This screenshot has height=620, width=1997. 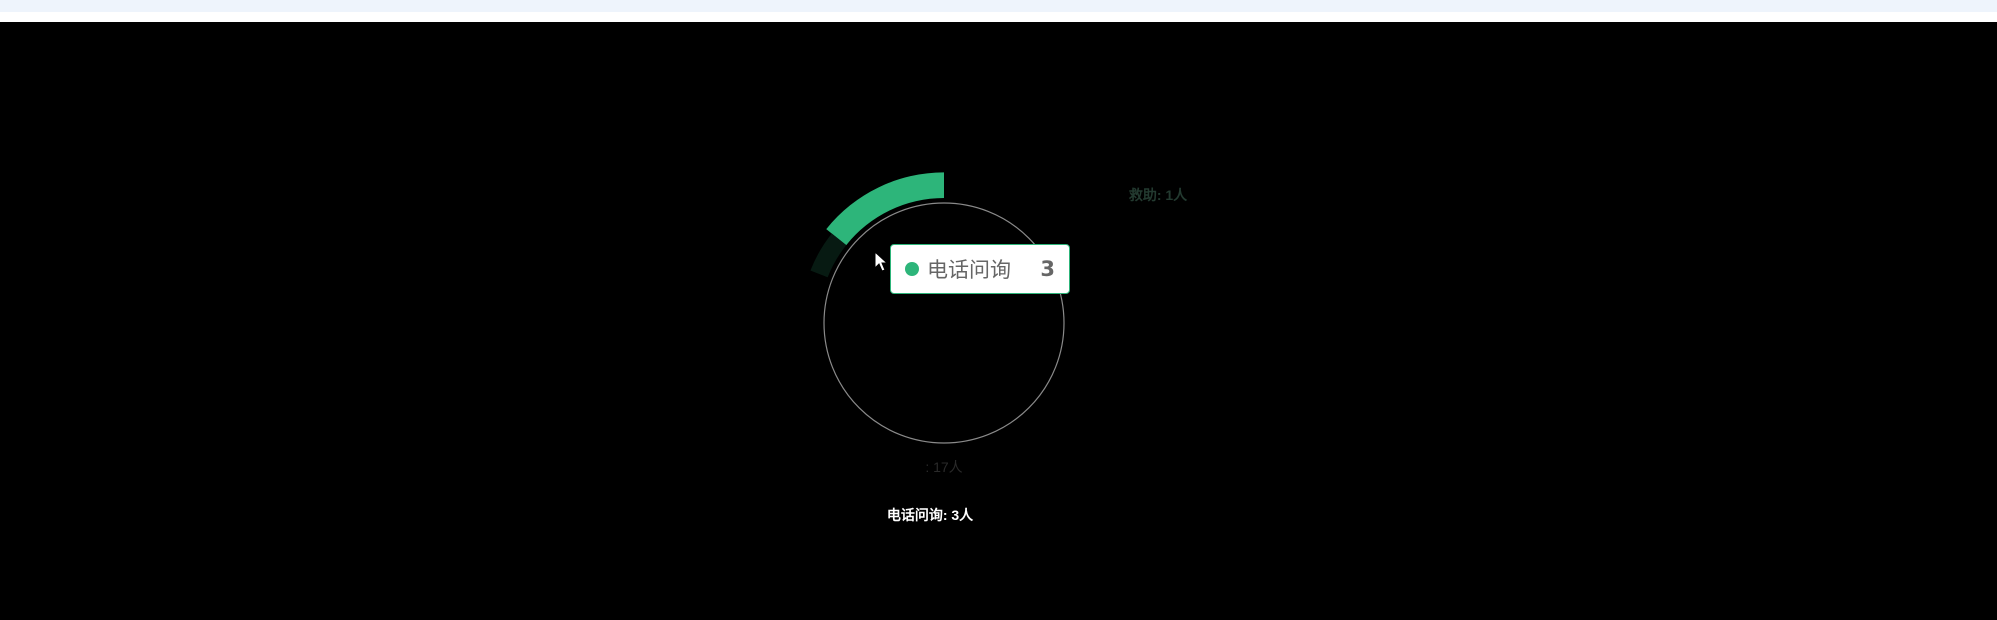 What do you see at coordinates (1158, 195) in the screenshot?
I see `slice-label-1: 救助: 1人` at bounding box center [1158, 195].